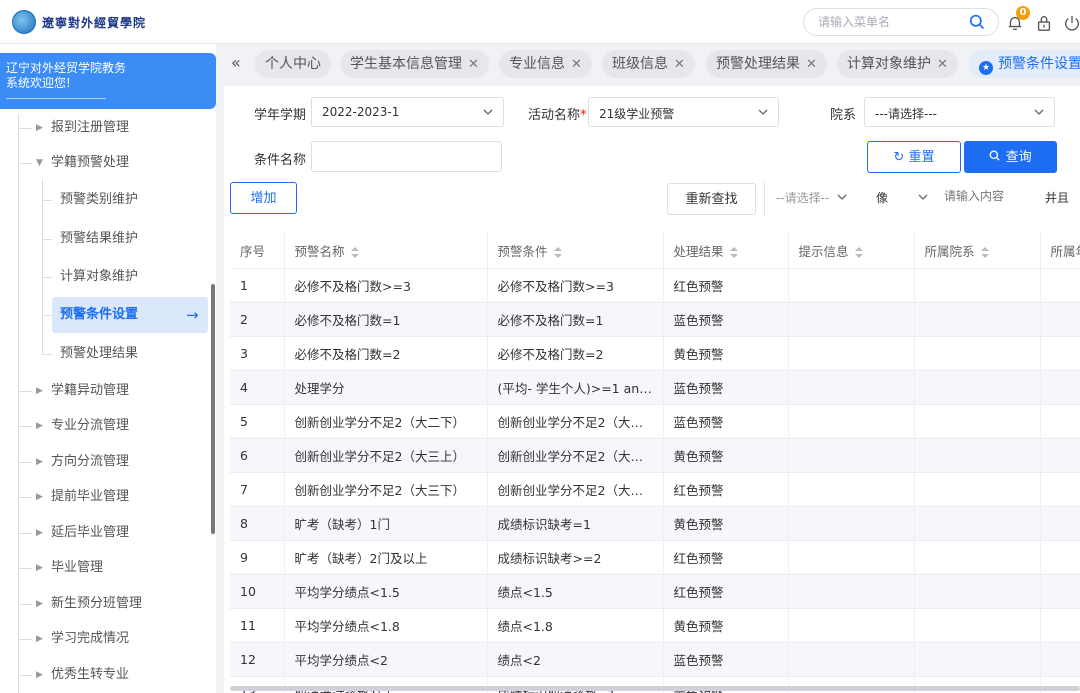 The width and height of the screenshot is (1080, 693). I want to click on power-icon, so click(1071, 23).